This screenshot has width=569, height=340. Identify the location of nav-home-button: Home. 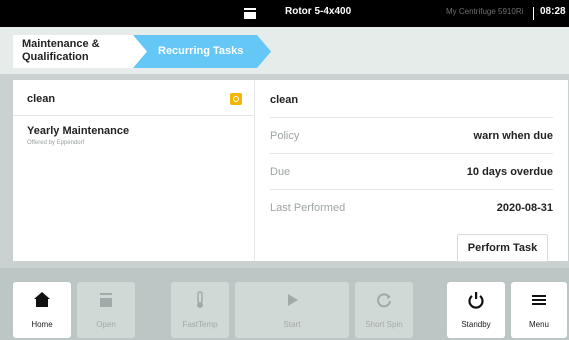
(42, 310).